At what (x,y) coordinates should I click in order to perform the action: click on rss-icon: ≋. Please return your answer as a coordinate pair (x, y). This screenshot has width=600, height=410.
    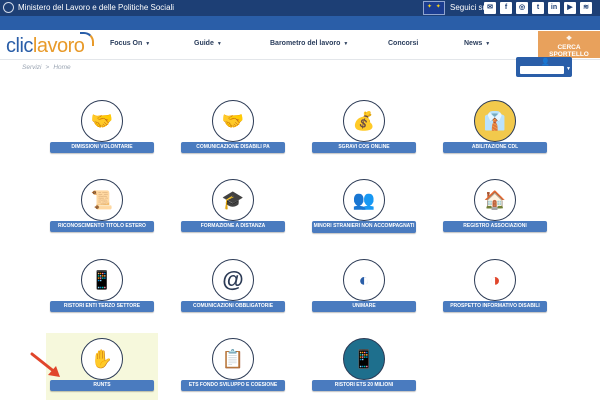
    Looking at the image, I should click on (586, 8).